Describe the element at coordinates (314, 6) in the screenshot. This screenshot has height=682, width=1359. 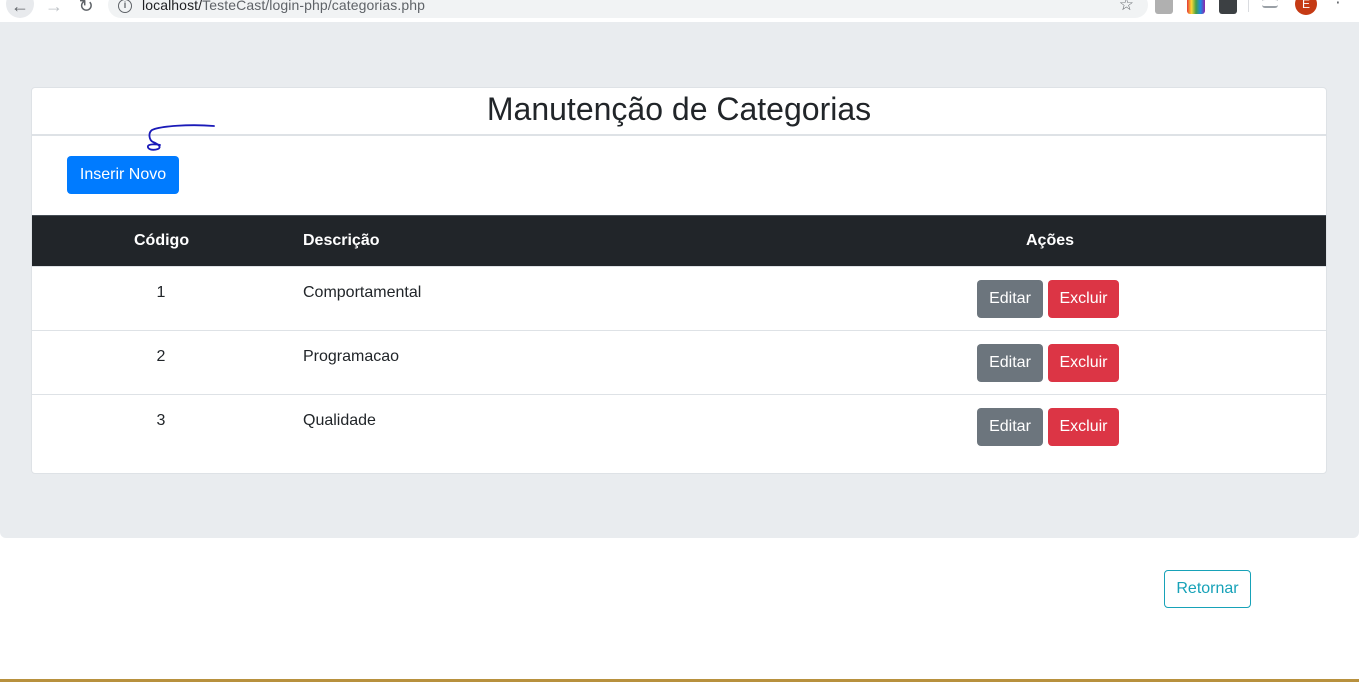
I see `url-path: TesteCast/login-php/categorias.php` at that location.